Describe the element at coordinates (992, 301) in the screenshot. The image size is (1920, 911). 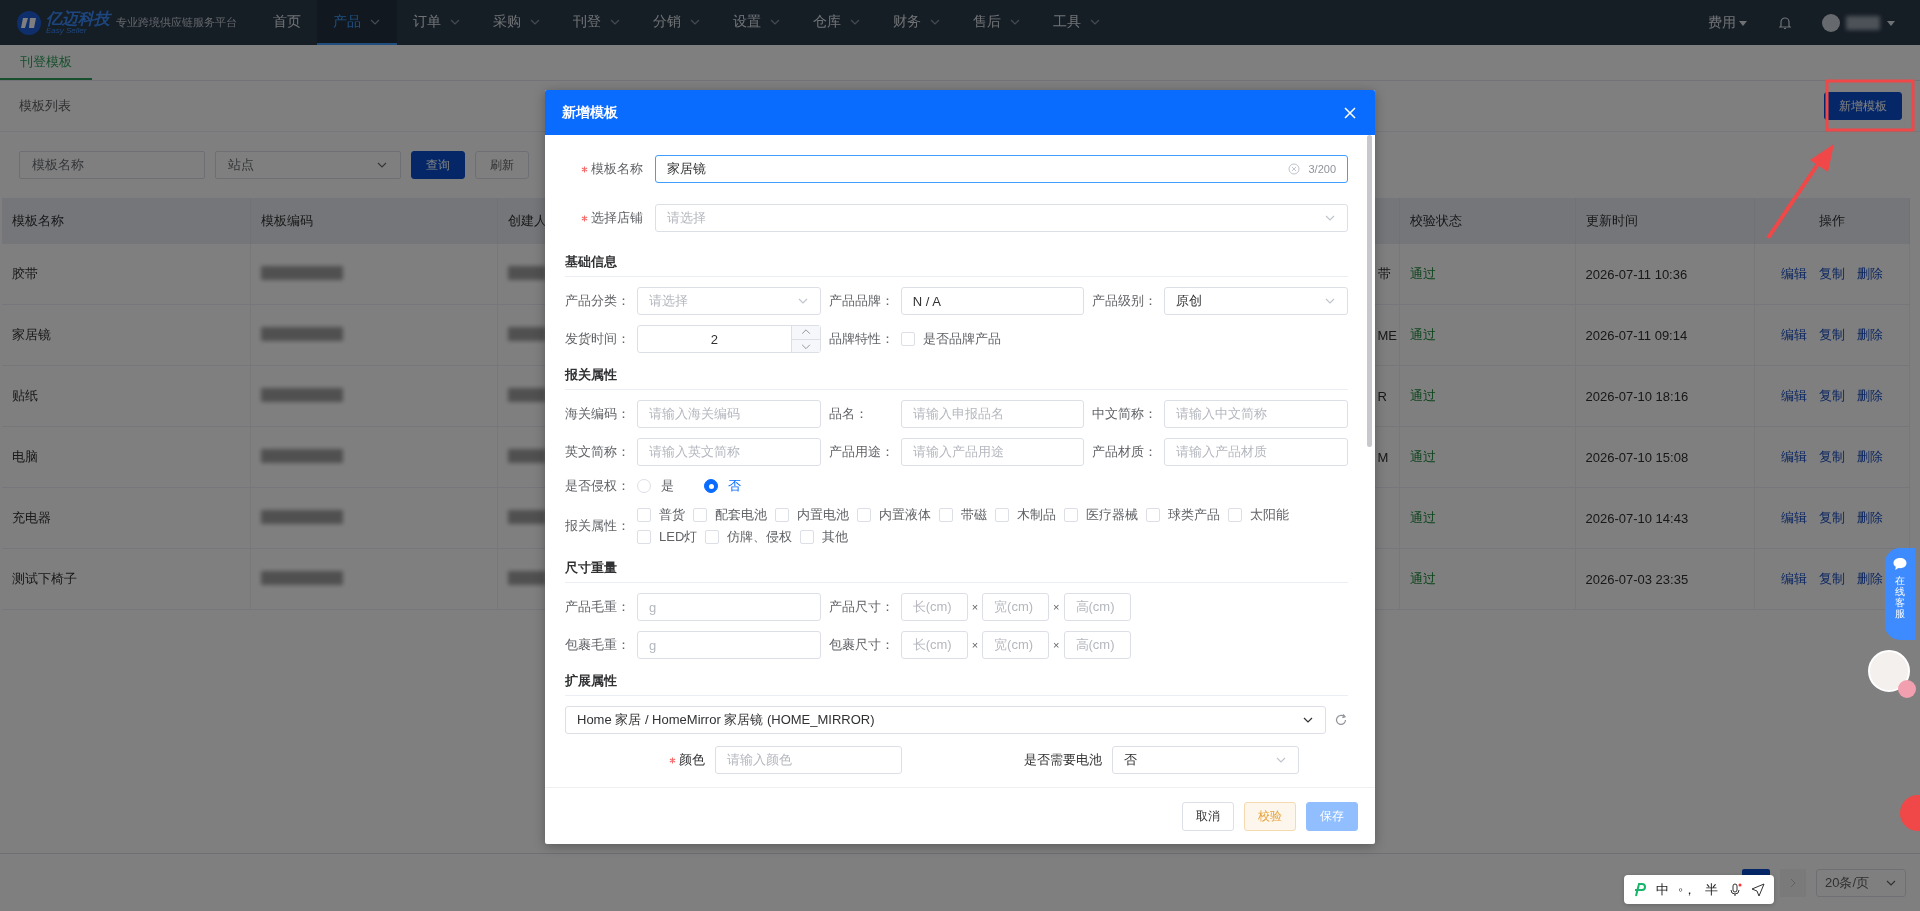
I see `input-field: N / A` at that location.